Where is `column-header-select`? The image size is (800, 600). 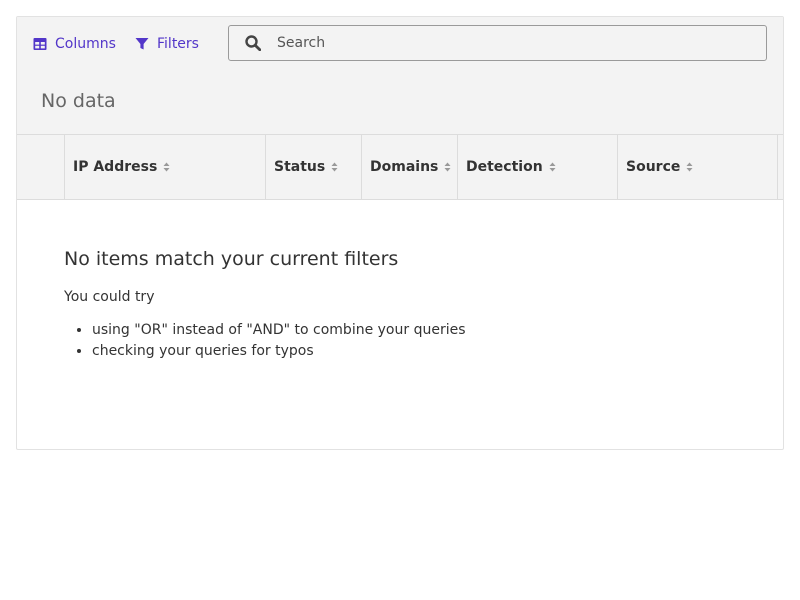 column-header-select is located at coordinates (41, 167).